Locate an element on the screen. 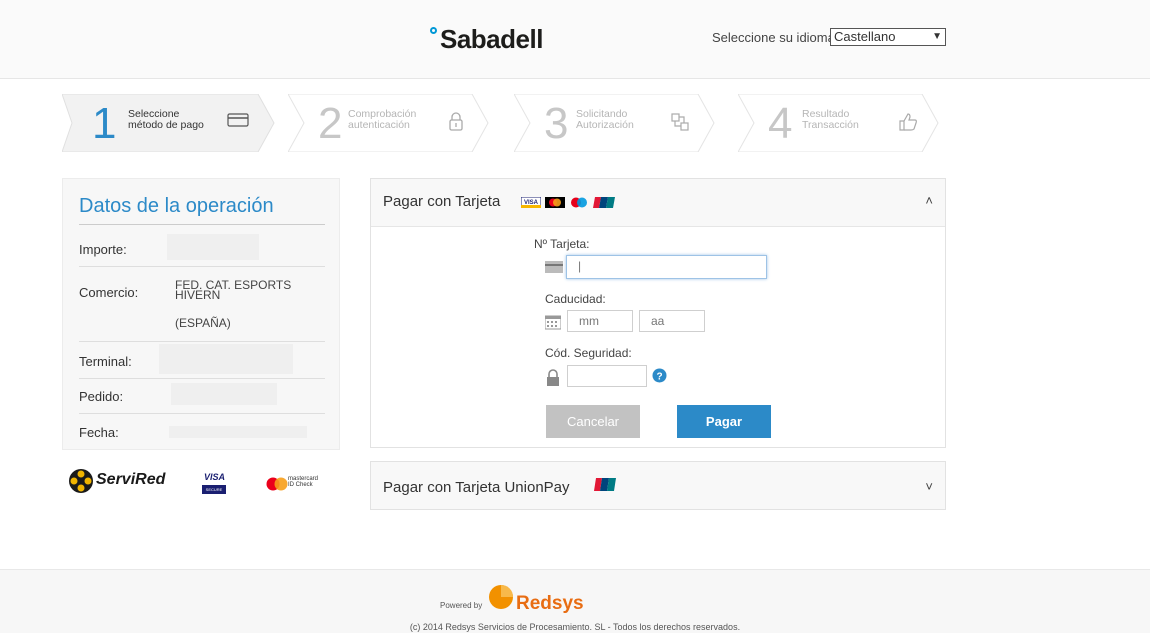  step-4-number: 4 is located at coordinates (780, 123).